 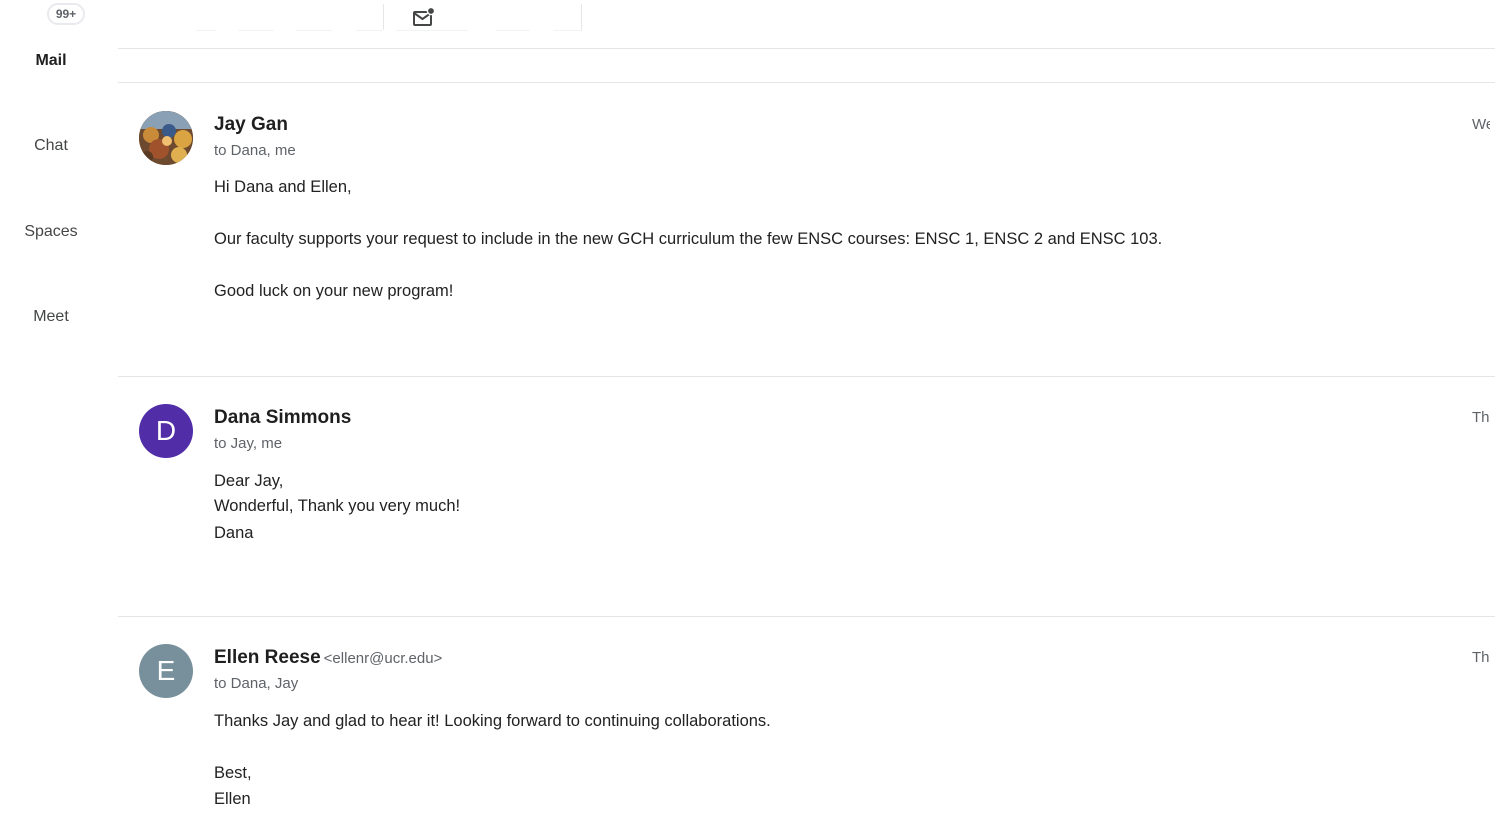 What do you see at coordinates (51, 146) in the screenshot?
I see `rail-item-chat: Chat` at bounding box center [51, 146].